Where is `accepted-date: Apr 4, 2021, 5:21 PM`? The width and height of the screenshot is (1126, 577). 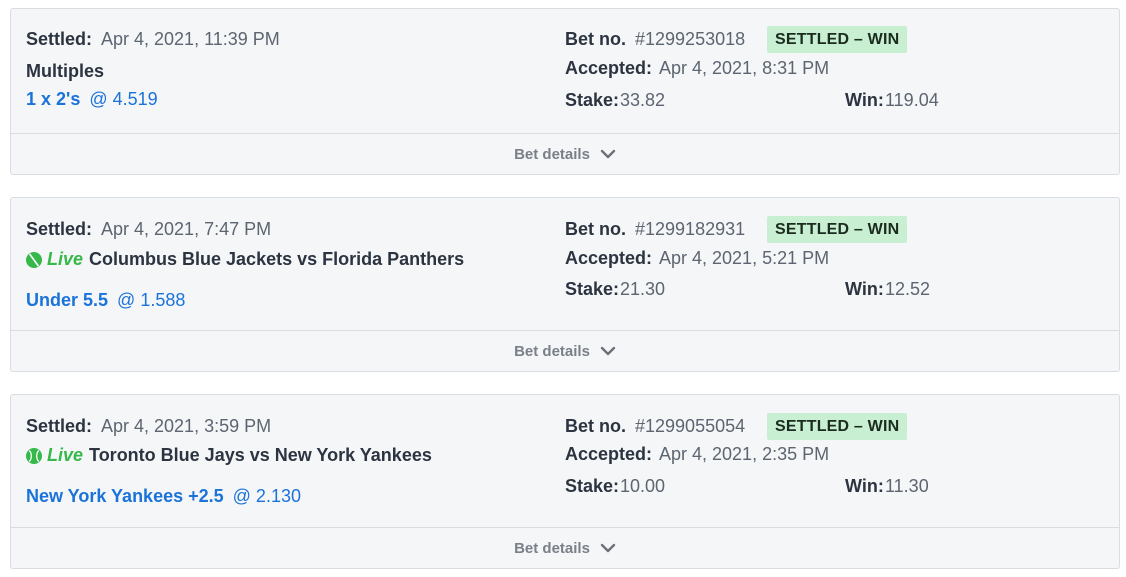 accepted-date: Apr 4, 2021, 5:21 PM is located at coordinates (744, 258).